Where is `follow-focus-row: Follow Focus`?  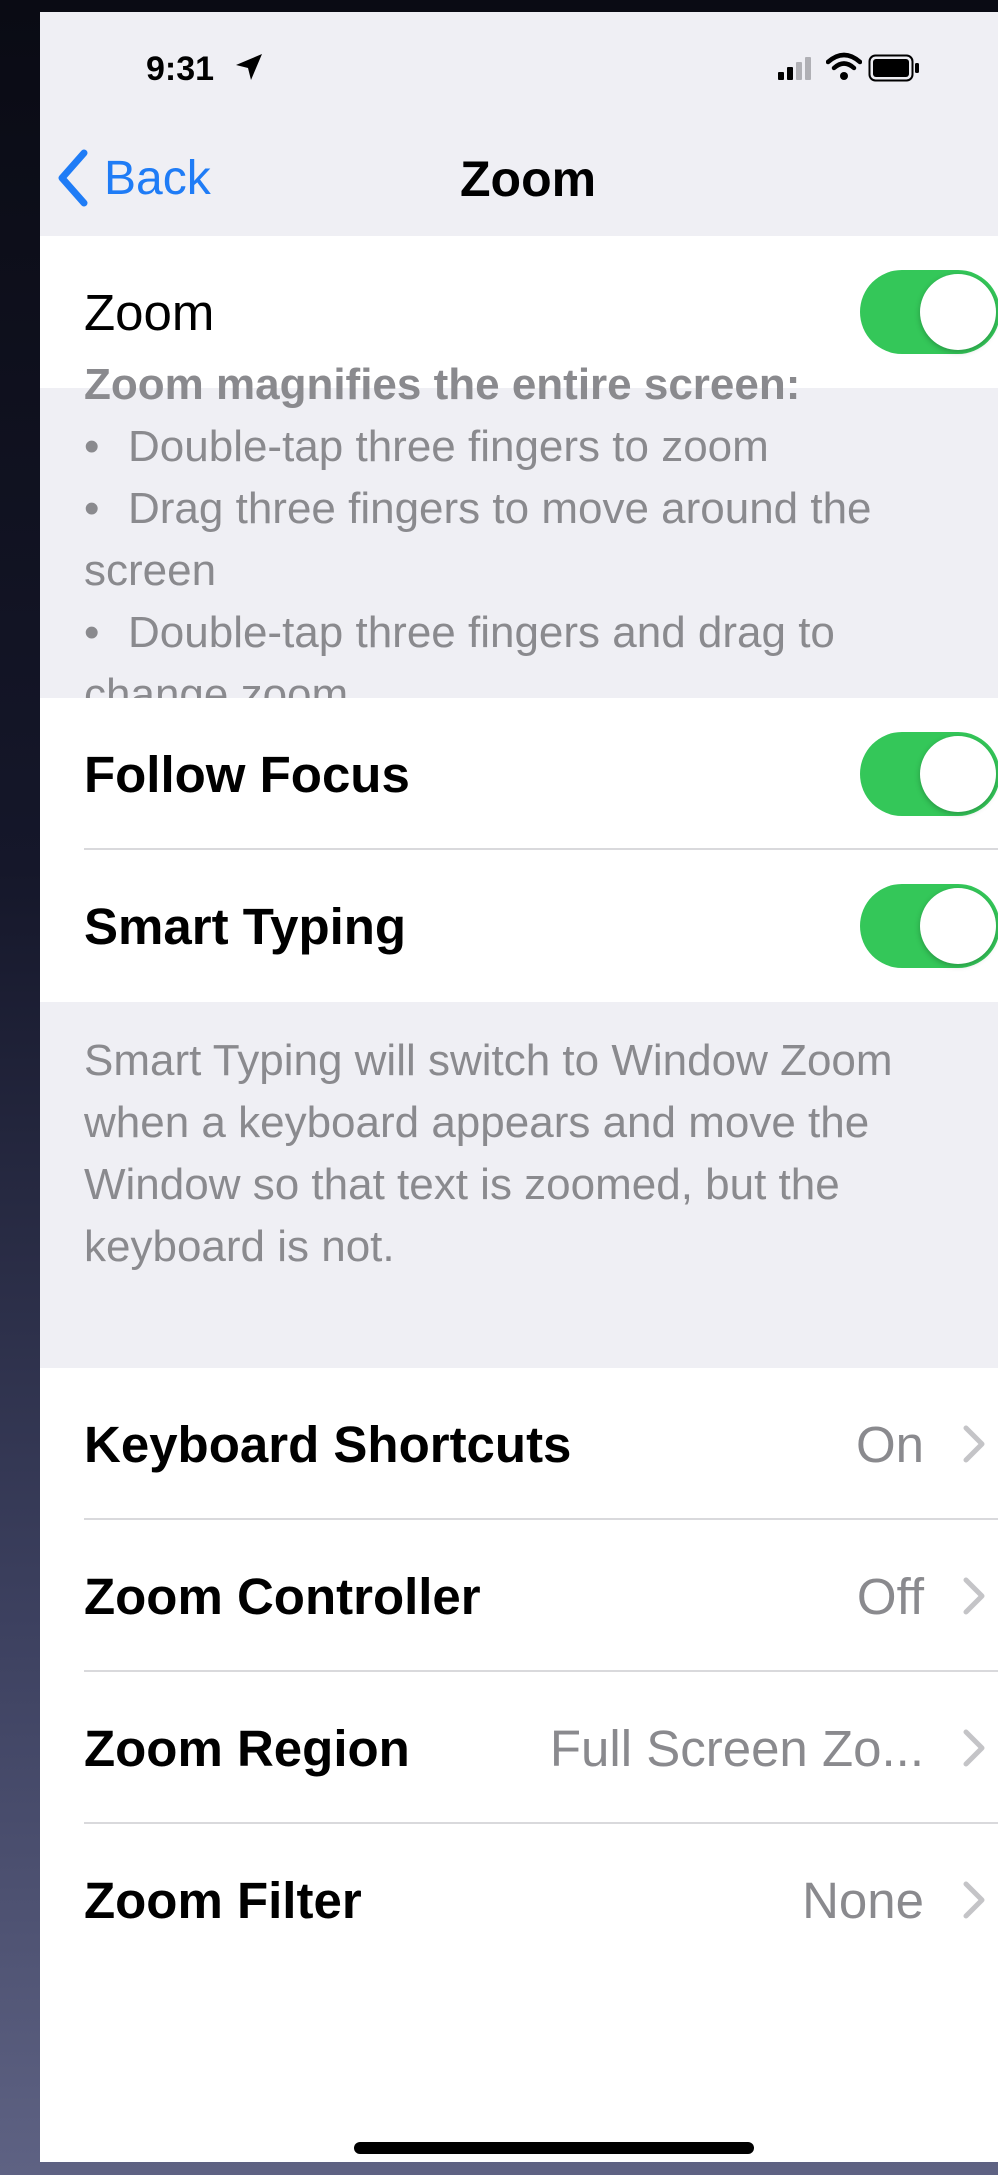
follow-focus-row: Follow Focus is located at coordinates (519, 774).